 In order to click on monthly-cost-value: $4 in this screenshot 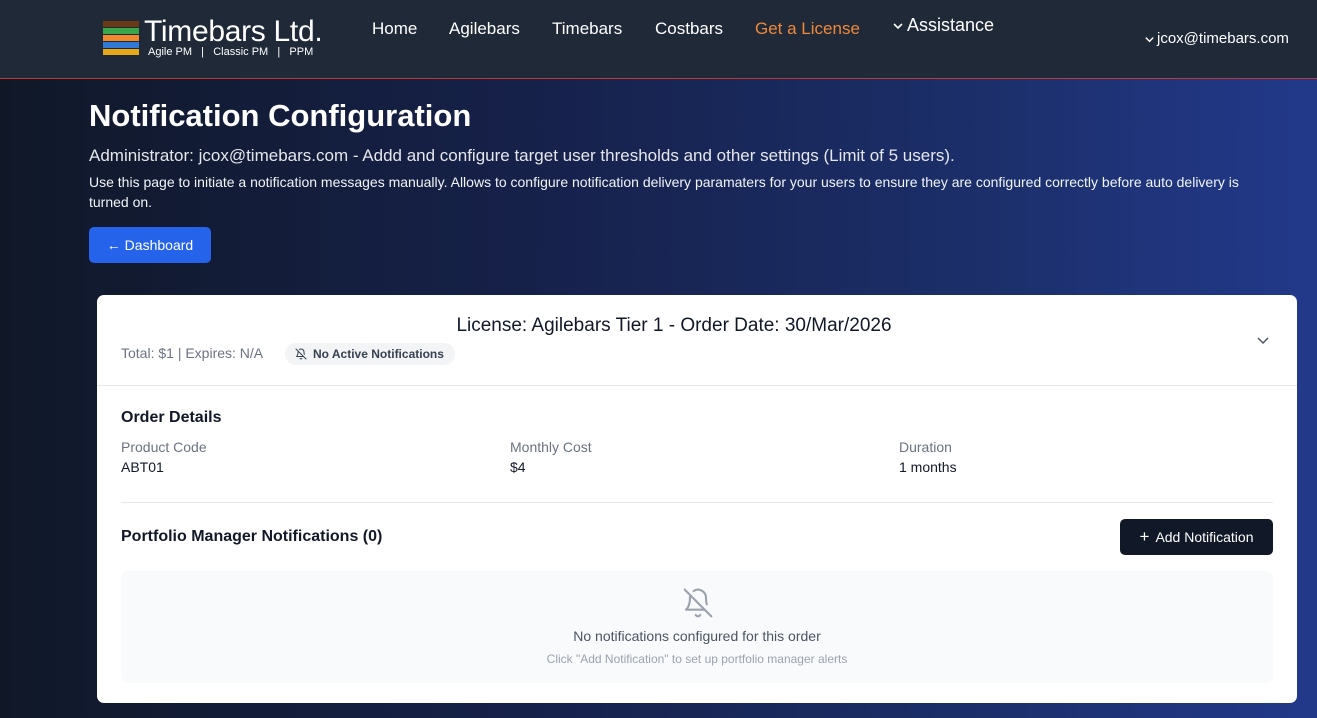, I will do `click(518, 467)`.